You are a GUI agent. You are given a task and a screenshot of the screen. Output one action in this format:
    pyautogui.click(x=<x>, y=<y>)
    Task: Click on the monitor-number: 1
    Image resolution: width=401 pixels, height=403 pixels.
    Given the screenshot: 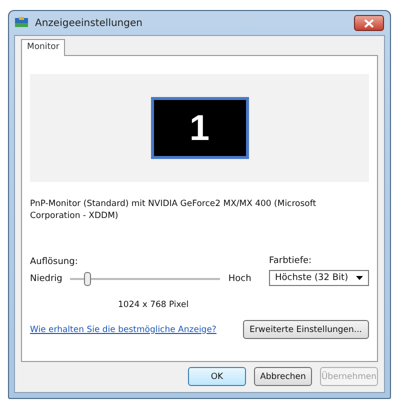 What is the action you would take?
    pyautogui.click(x=199, y=128)
    